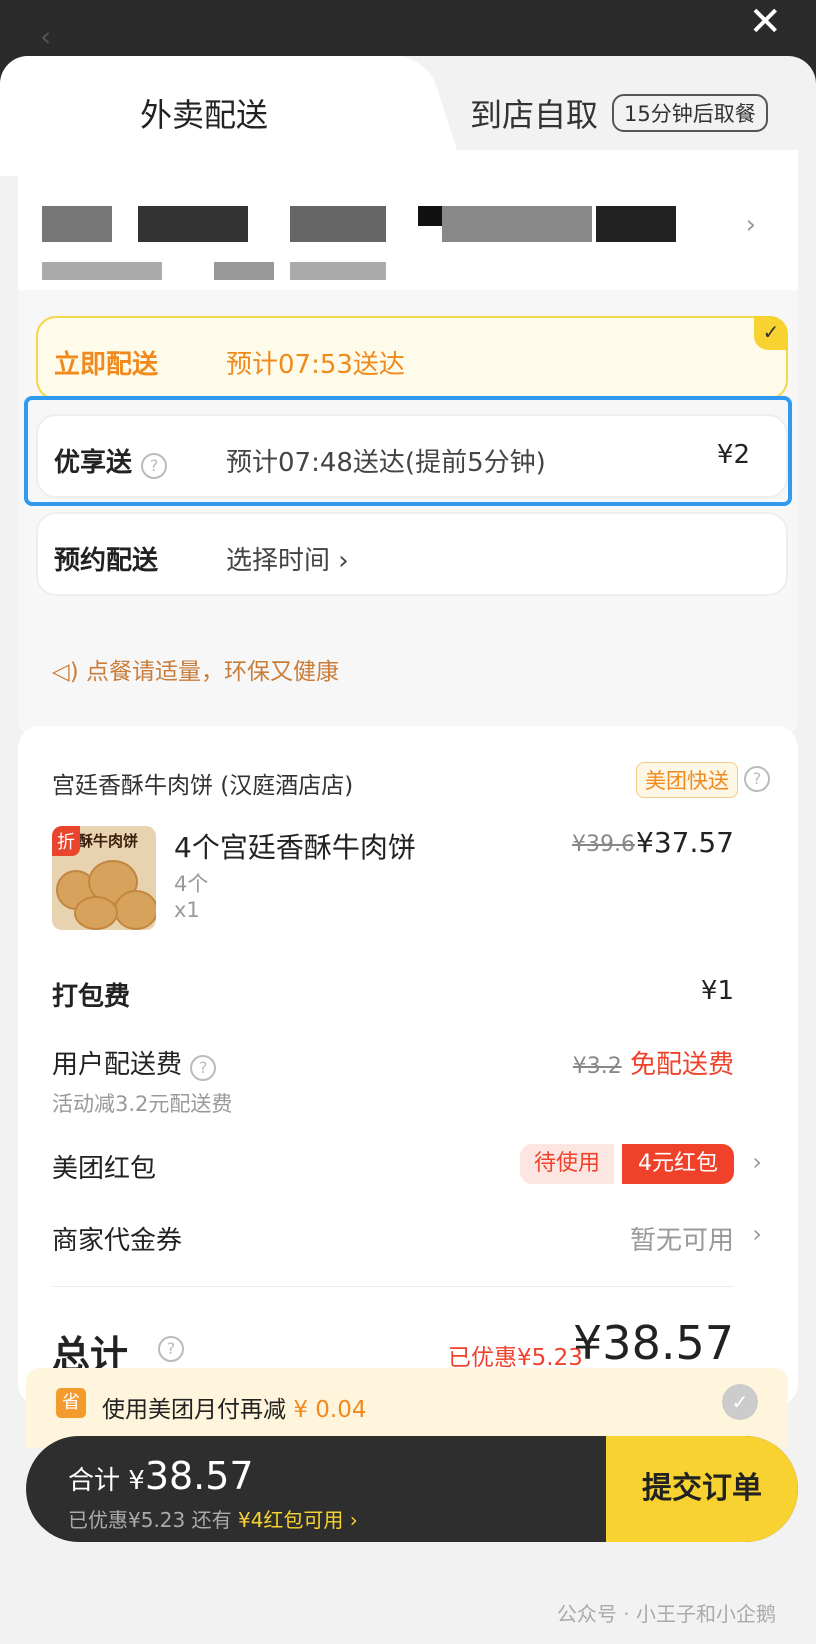  Describe the element at coordinates (187, 910) in the screenshot. I see `item-qty: x1` at that location.